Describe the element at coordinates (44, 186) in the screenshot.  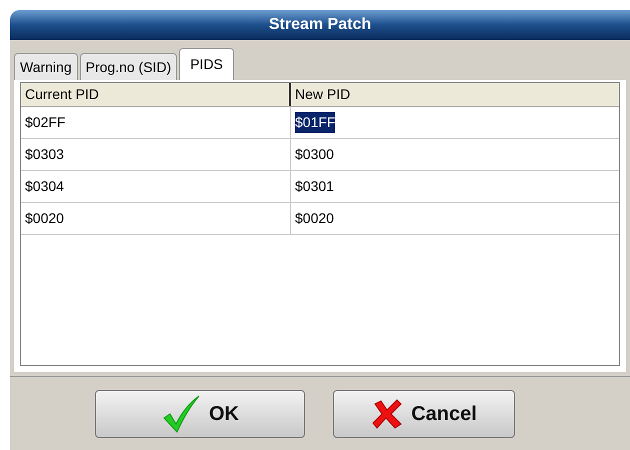
I see `table-cell-text: $0304` at that location.